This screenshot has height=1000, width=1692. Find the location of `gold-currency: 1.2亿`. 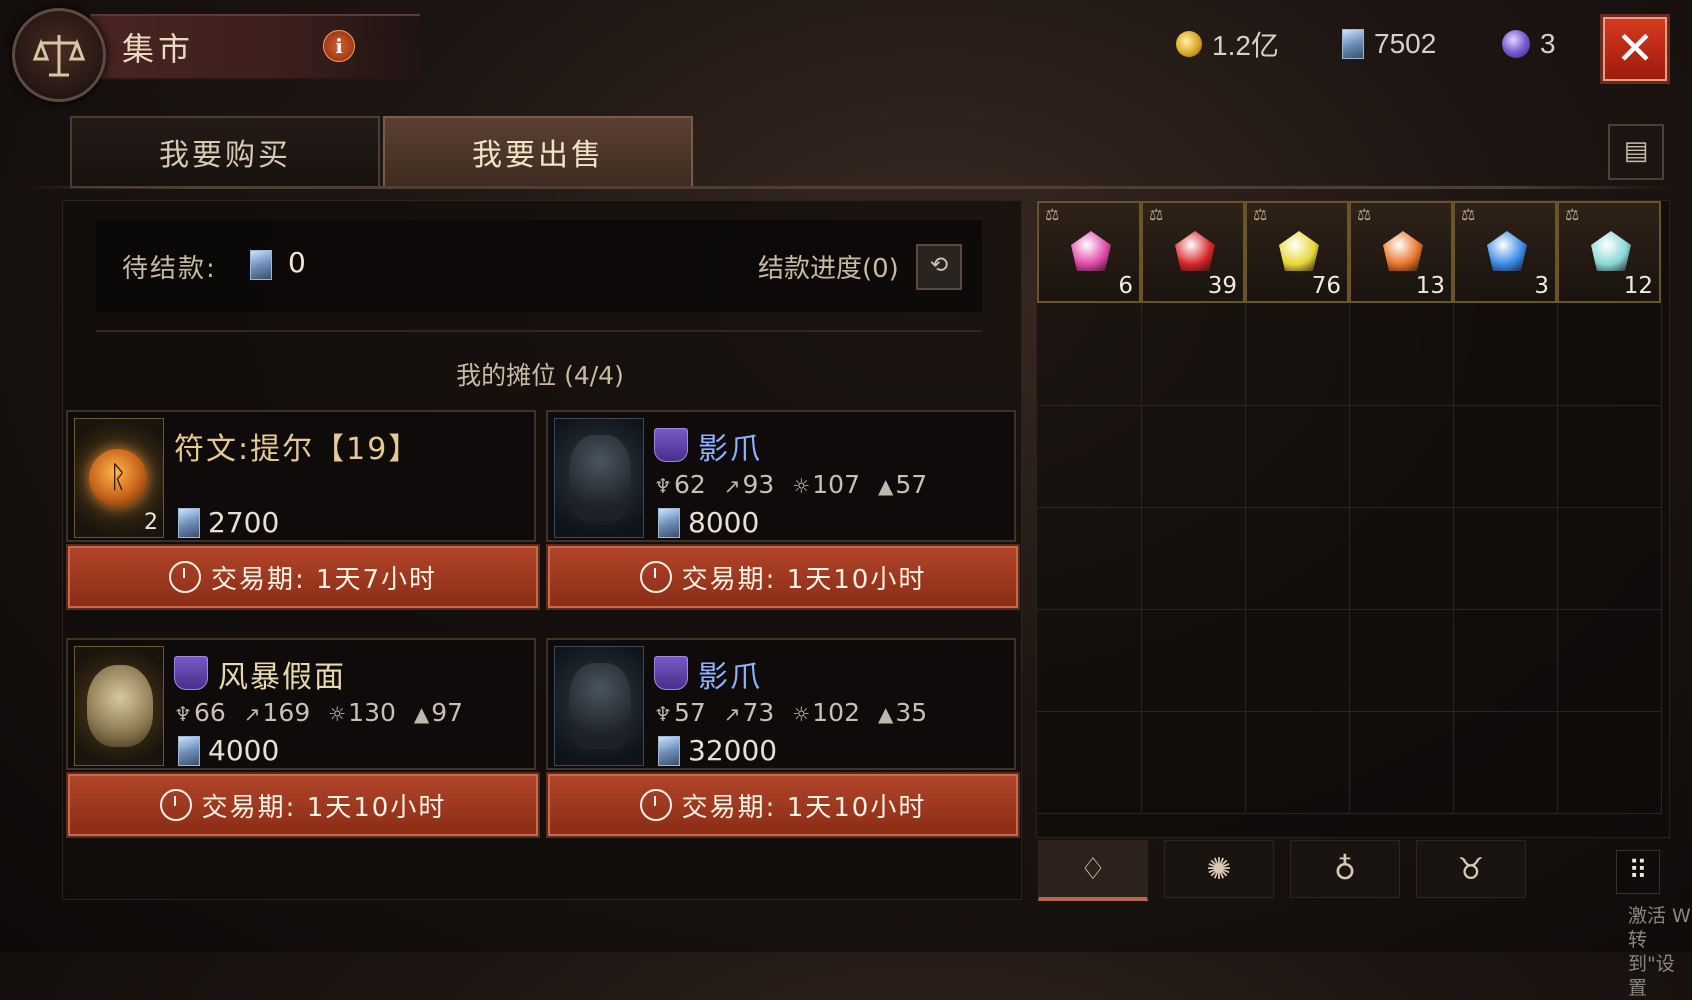

gold-currency: 1.2亿 is located at coordinates (1227, 44).